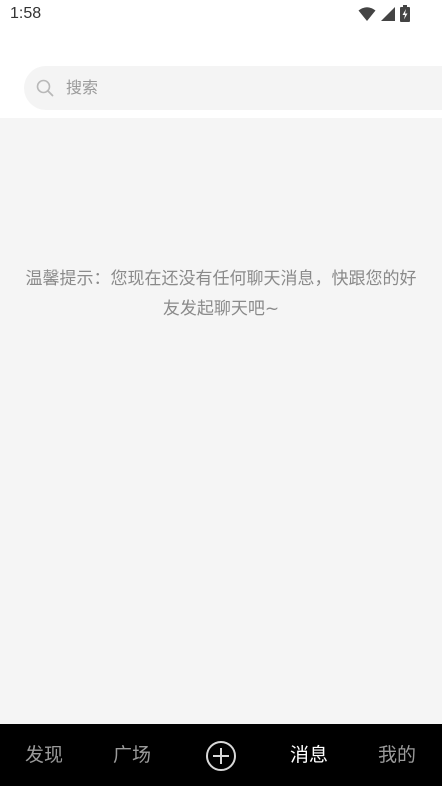 The image size is (442, 786). Describe the element at coordinates (367, 13) in the screenshot. I see `wifi-icon` at that location.